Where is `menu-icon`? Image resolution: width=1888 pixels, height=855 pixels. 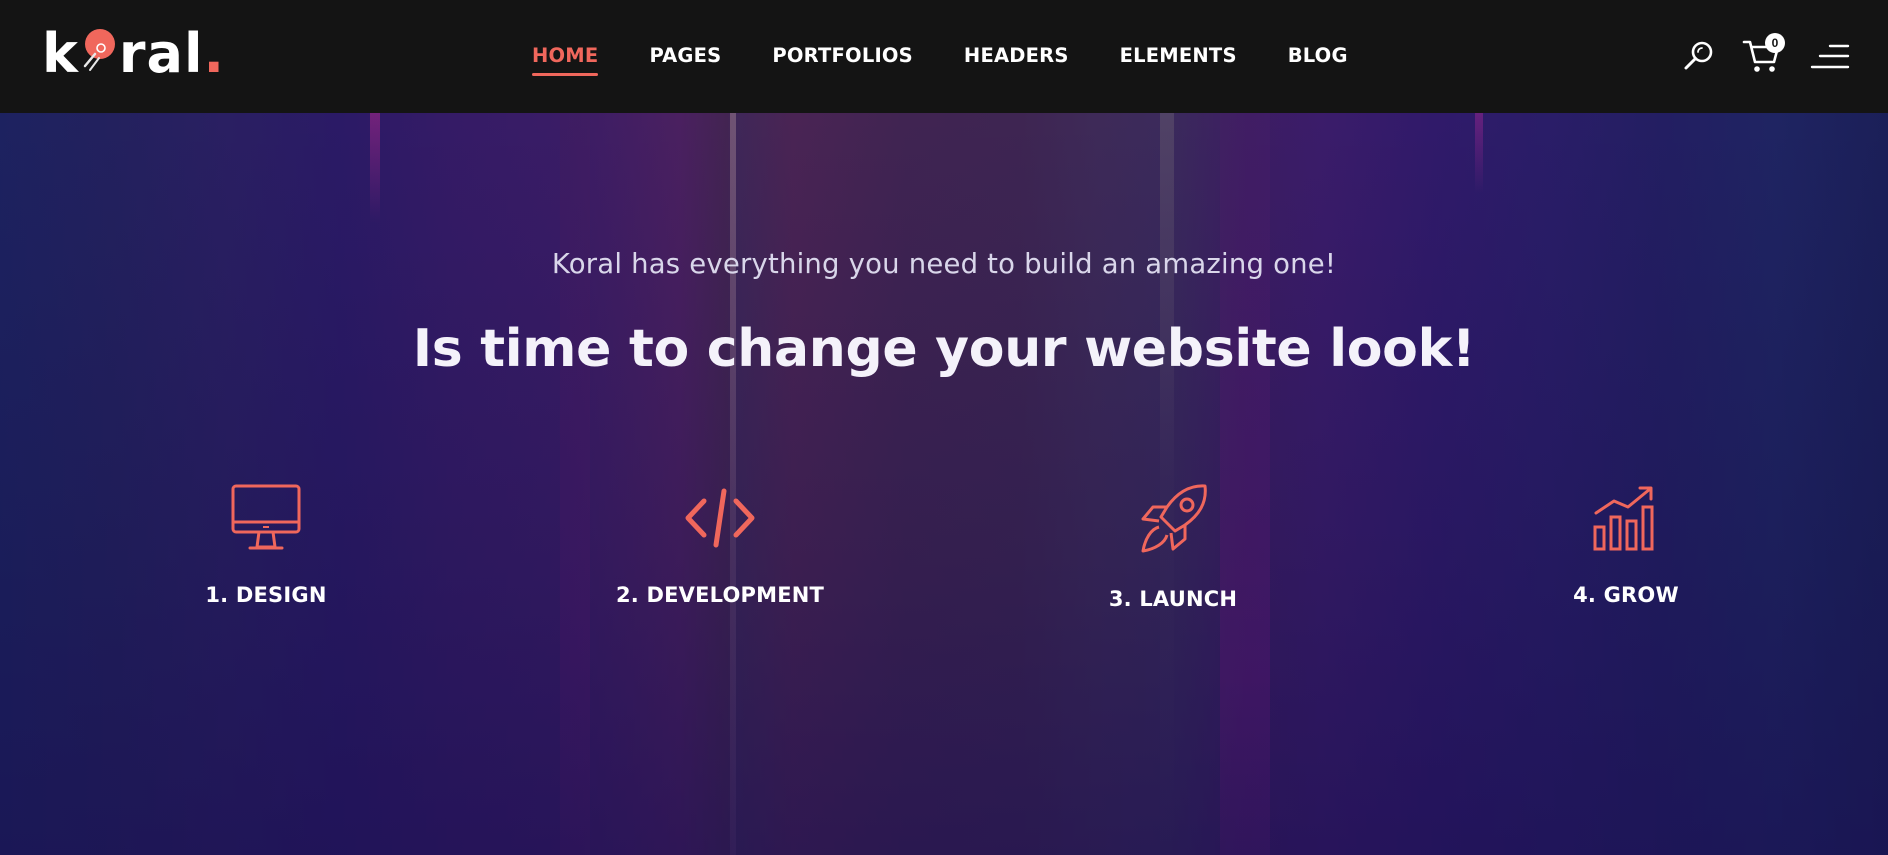
menu-icon is located at coordinates (1830, 59).